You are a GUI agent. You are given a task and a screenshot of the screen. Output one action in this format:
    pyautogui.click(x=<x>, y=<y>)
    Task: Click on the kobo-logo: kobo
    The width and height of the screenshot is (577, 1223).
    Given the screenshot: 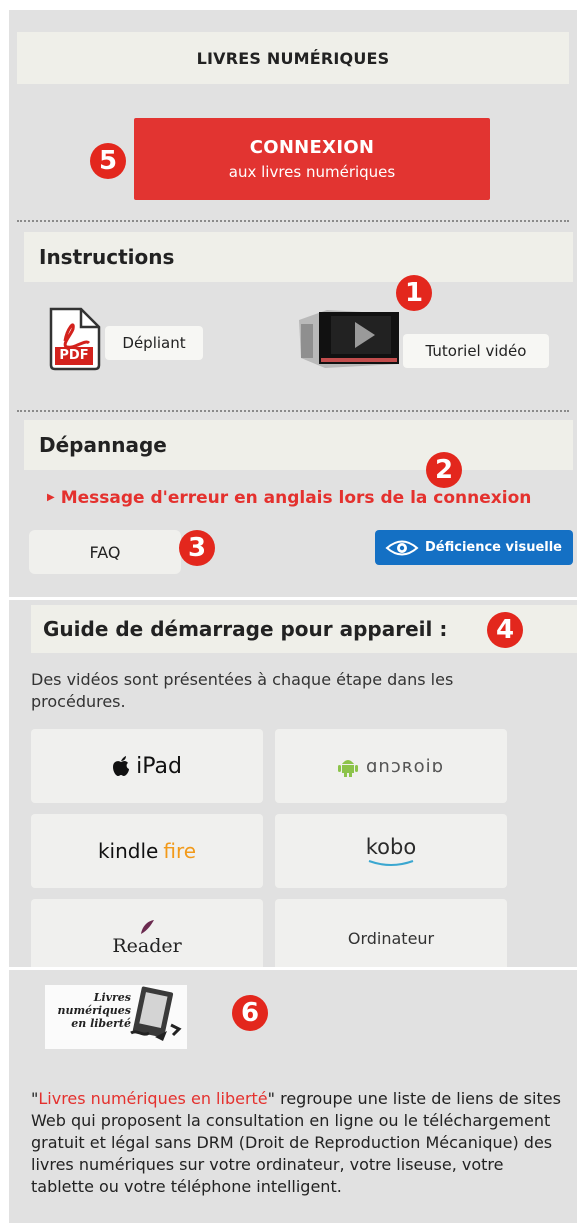 What is the action you would take?
    pyautogui.click(x=391, y=851)
    